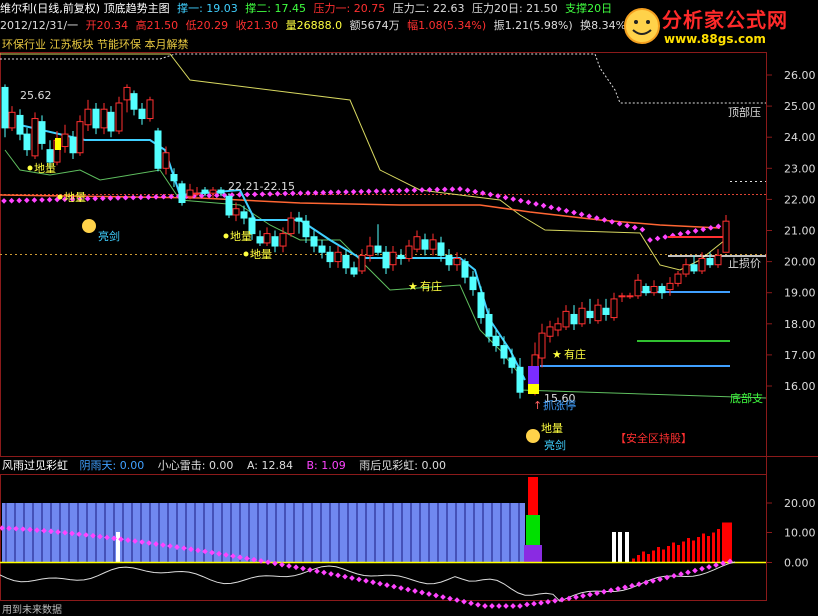  Describe the element at coordinates (542, 8) in the screenshot. I see `pressure20-value: 21.50` at that location.